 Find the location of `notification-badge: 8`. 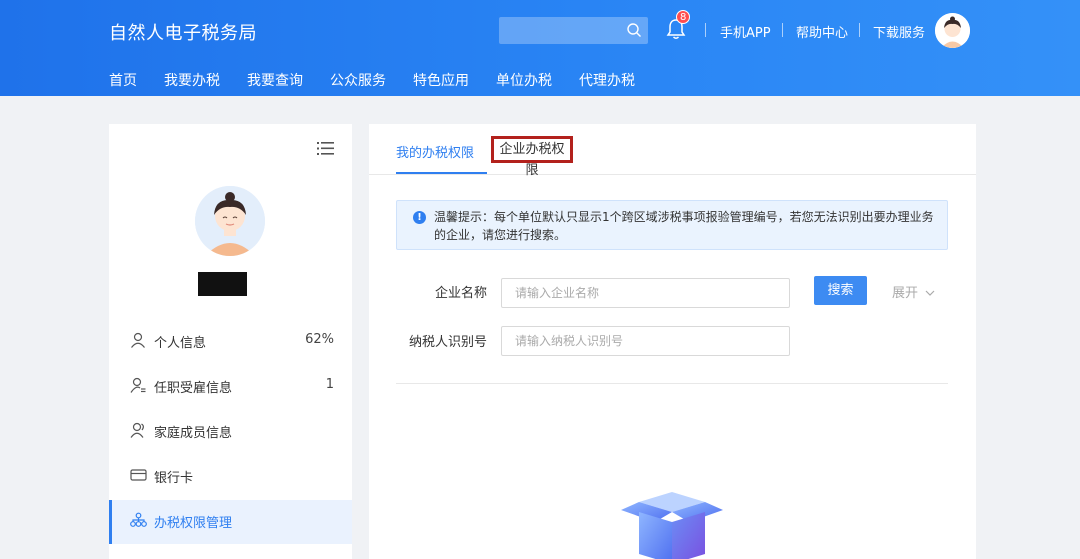

notification-badge: 8 is located at coordinates (683, 17).